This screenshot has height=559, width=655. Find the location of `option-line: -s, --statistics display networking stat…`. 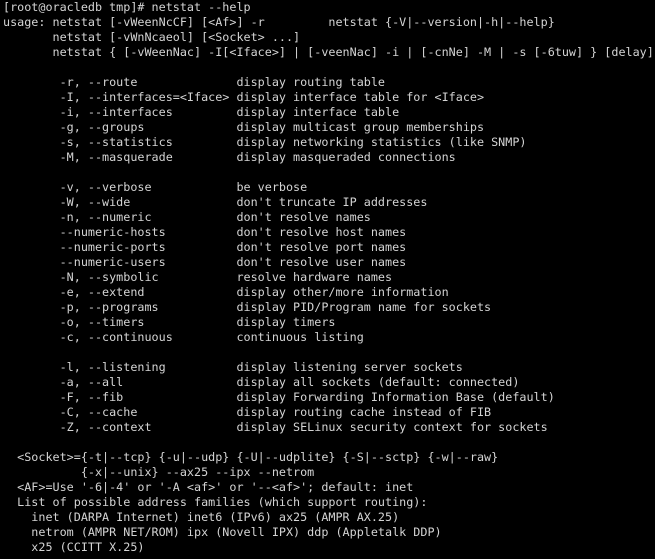

option-line: -s, --statistics display networking stat… is located at coordinates (265, 142).